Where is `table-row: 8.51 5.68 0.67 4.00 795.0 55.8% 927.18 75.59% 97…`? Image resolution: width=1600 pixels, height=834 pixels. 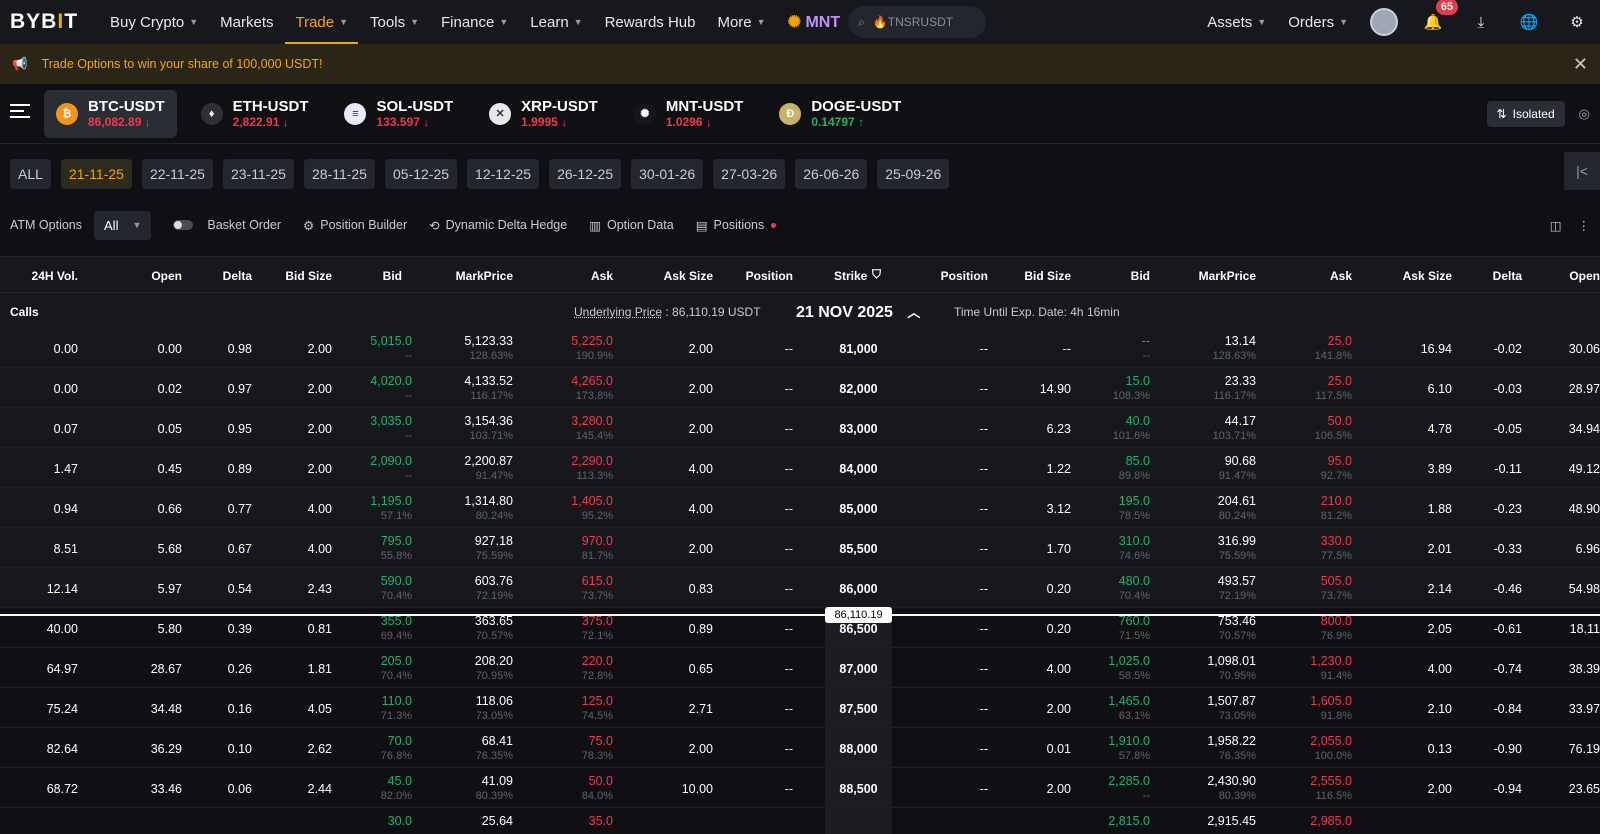
table-row: 8.51 5.68 0.67 4.00 795.0 55.8% 927.18 75.59% 97… is located at coordinates (800, 548).